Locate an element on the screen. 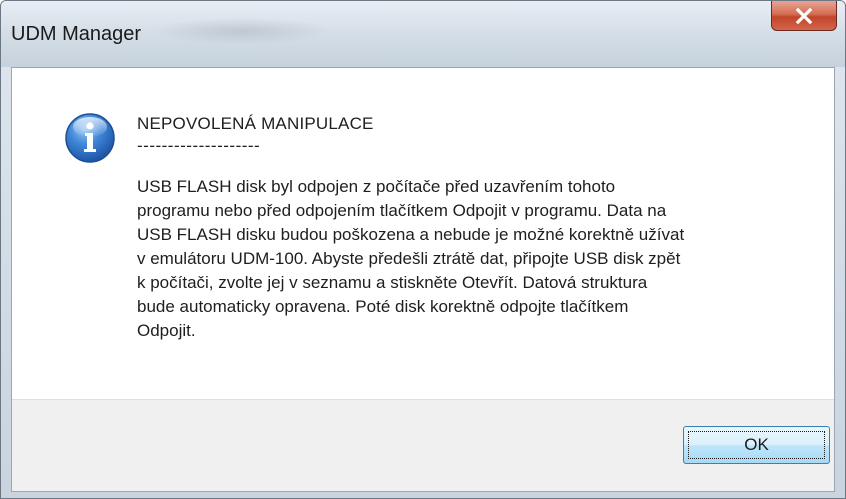 The height and width of the screenshot is (499, 846). ok-button: OK is located at coordinates (756, 445).